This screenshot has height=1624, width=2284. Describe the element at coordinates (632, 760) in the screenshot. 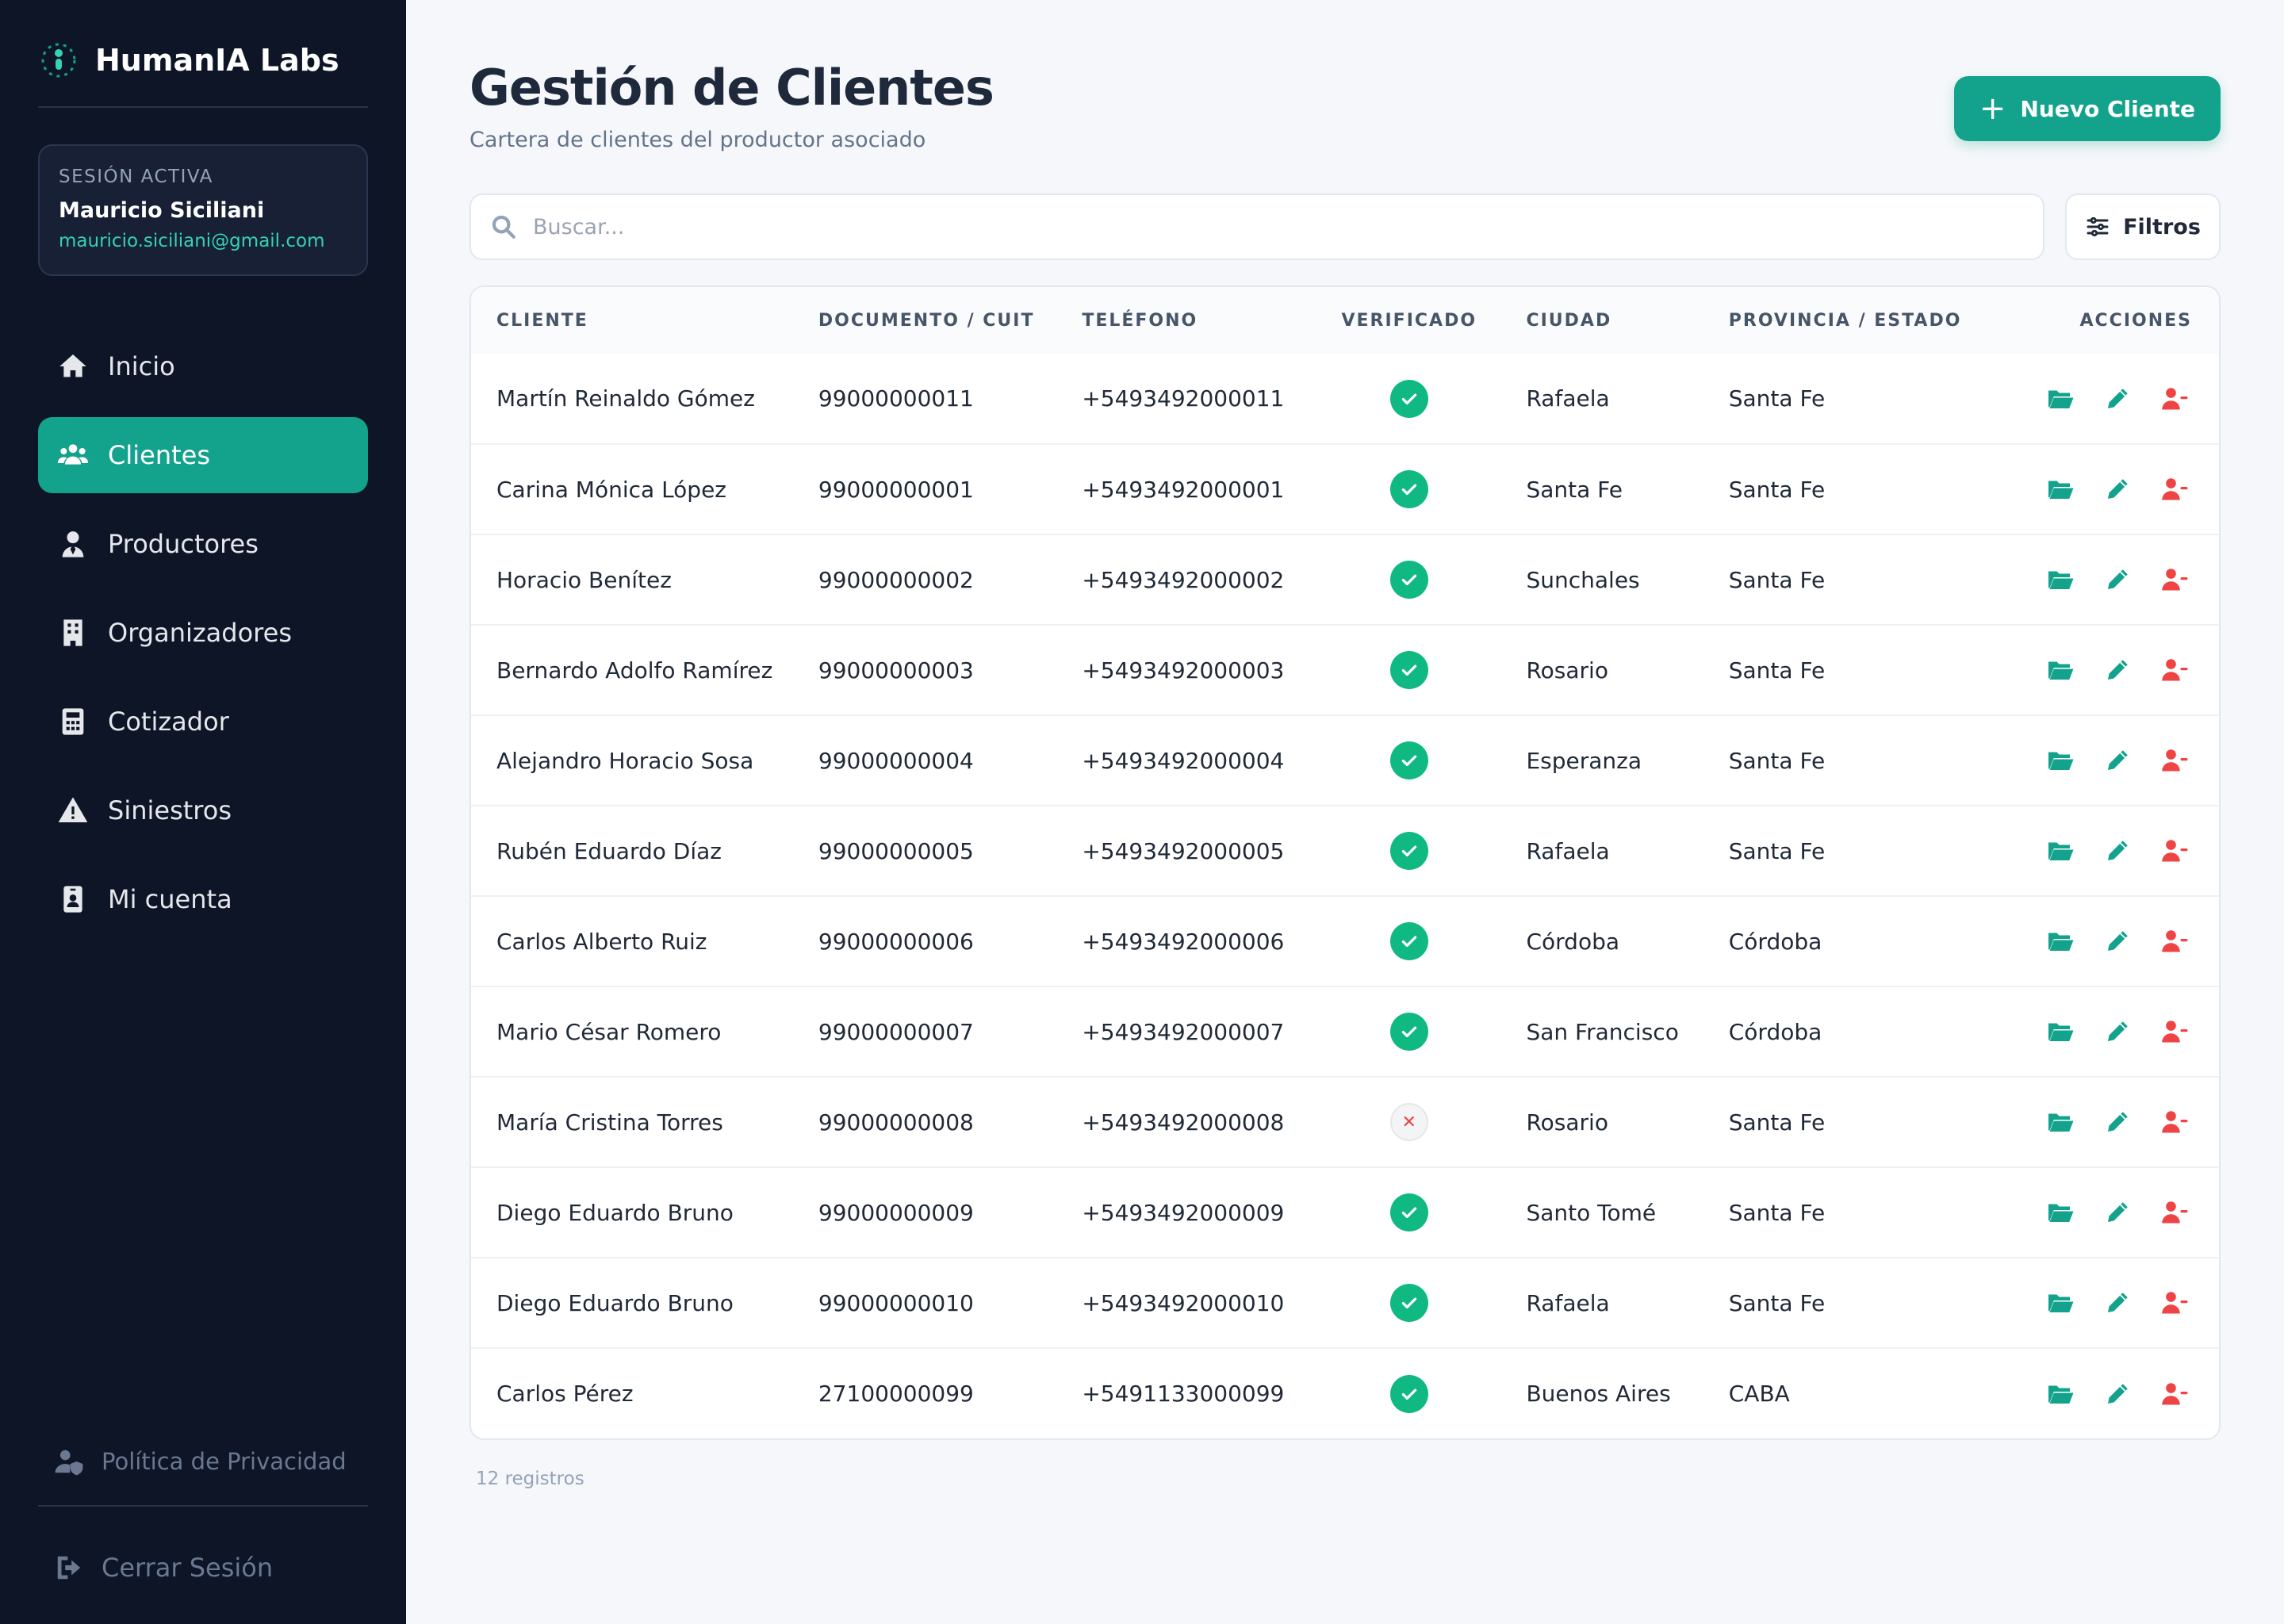

I see `client-name-cell: Alejandro Horacio Sosa` at that location.